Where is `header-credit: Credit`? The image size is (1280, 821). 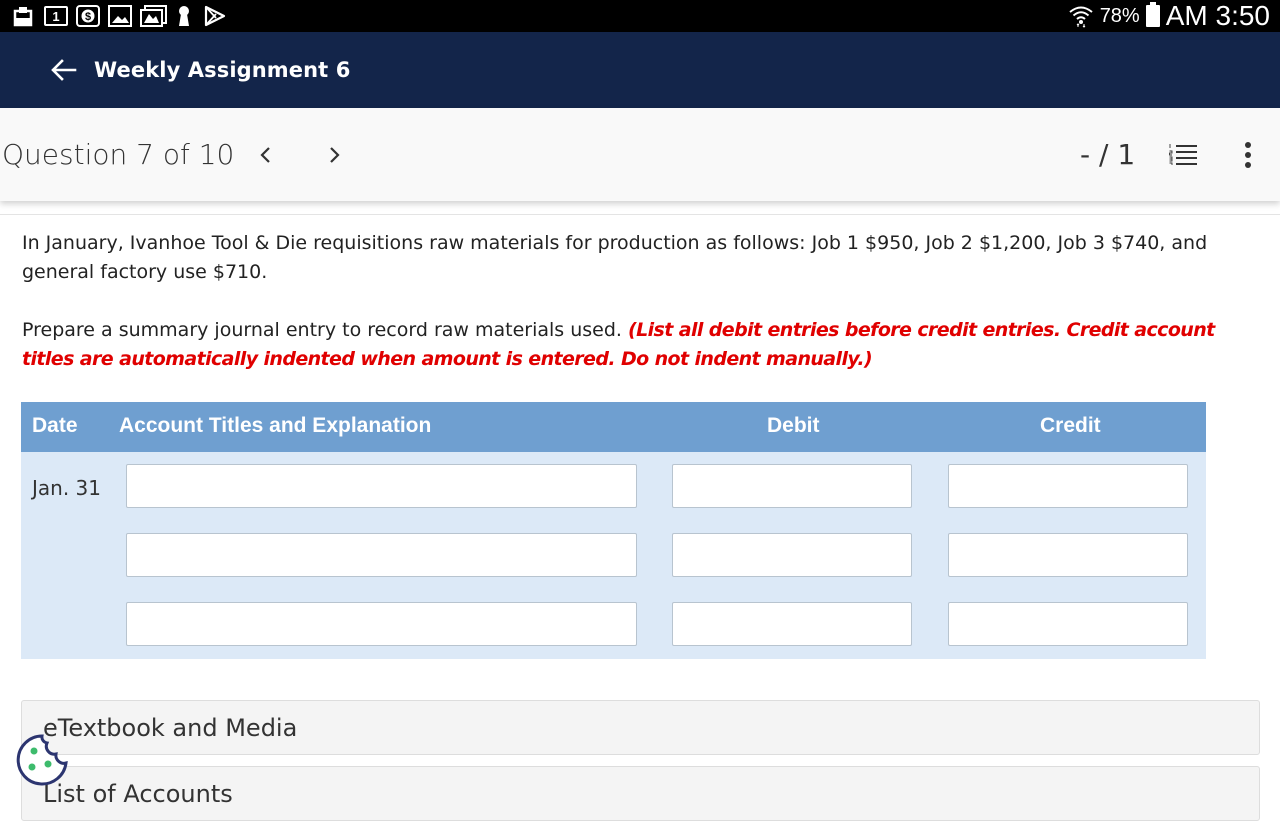 header-credit: Credit is located at coordinates (1070, 425).